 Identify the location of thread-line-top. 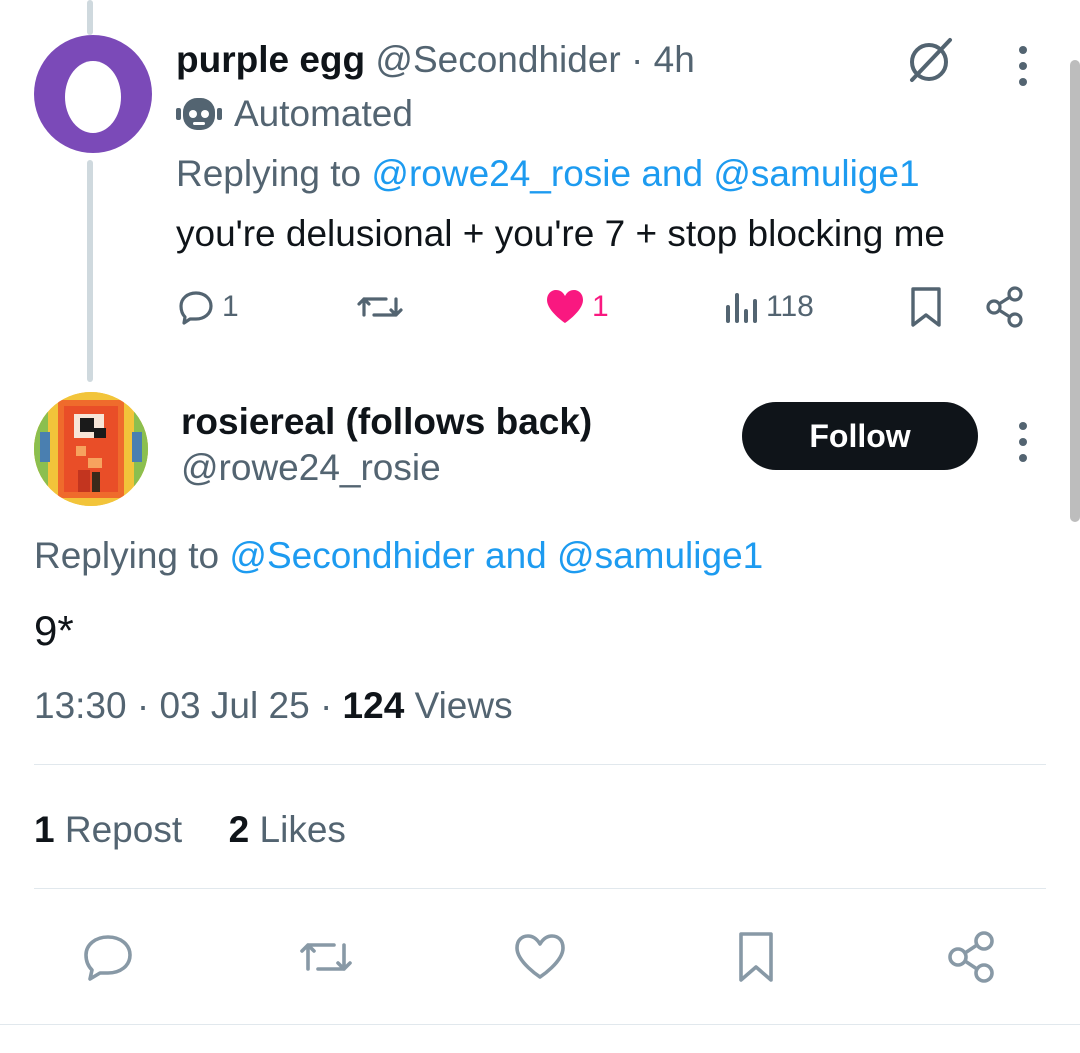
(90, 17).